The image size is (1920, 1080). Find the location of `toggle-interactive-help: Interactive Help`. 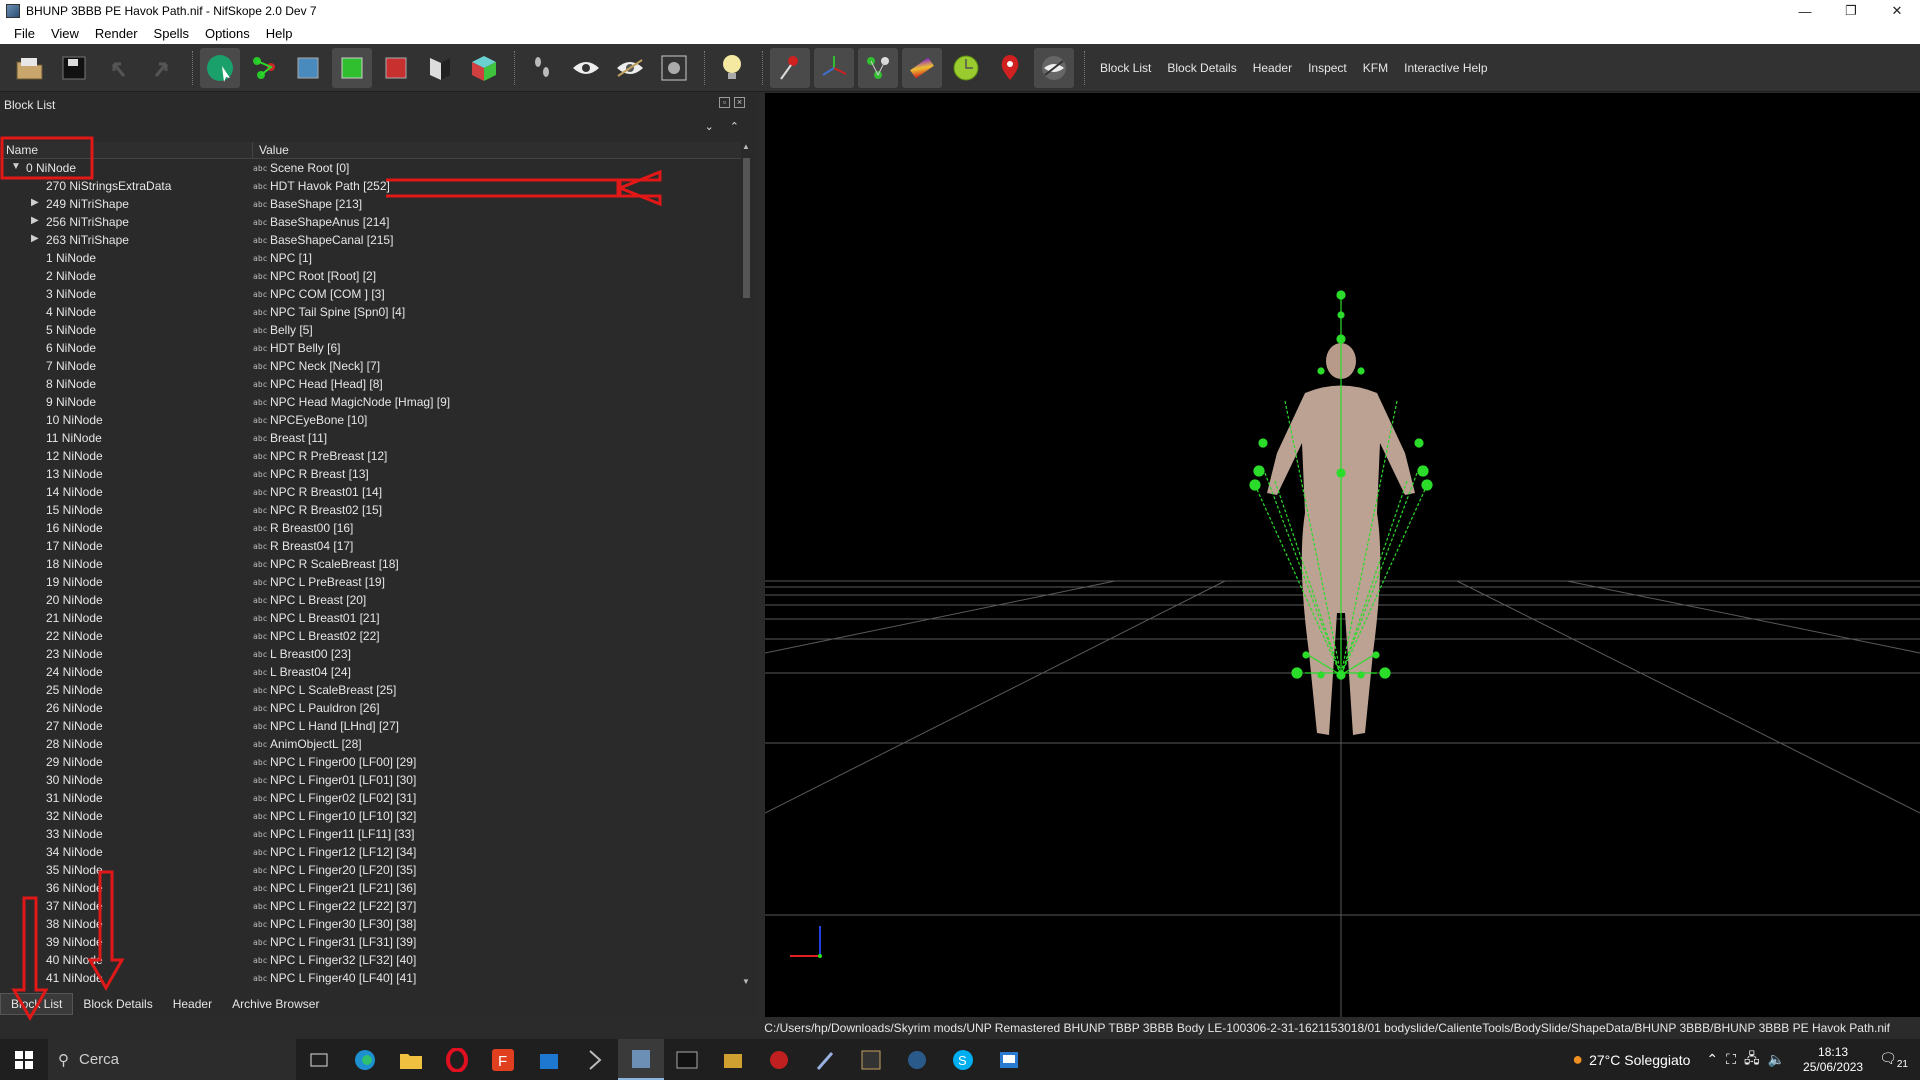

toggle-interactive-help: Interactive Help is located at coordinates (1445, 68).